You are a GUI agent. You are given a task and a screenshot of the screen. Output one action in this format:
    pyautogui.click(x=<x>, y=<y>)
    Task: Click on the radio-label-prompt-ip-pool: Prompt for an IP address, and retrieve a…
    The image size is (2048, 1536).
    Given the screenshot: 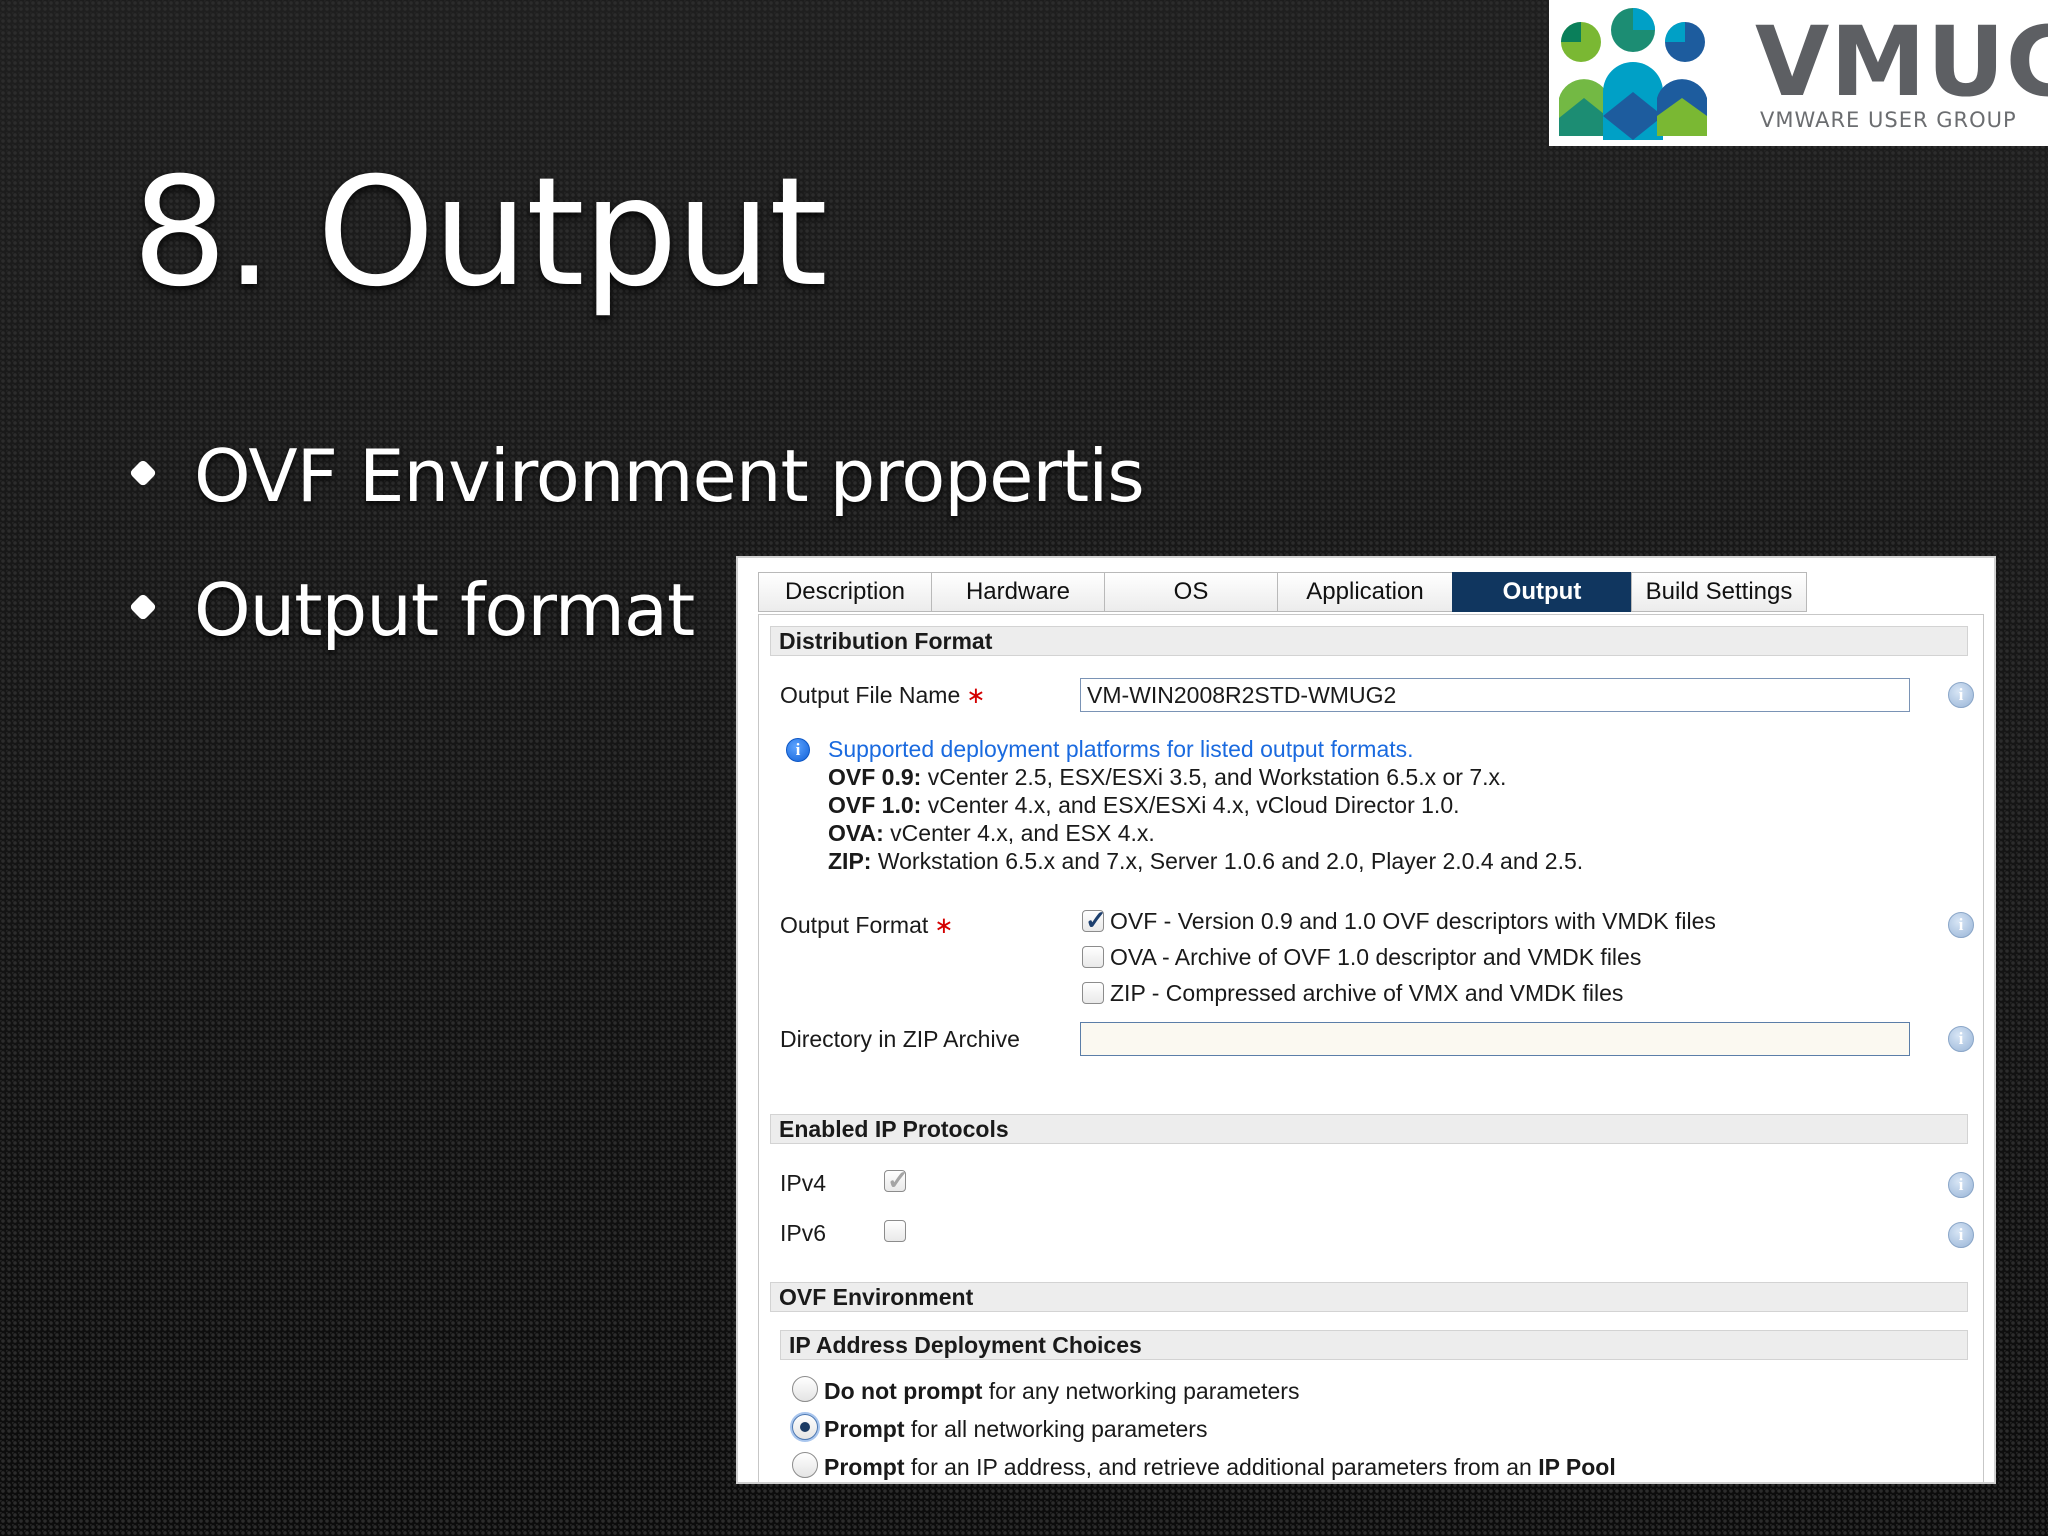 What is the action you would take?
    pyautogui.click(x=1220, y=1467)
    